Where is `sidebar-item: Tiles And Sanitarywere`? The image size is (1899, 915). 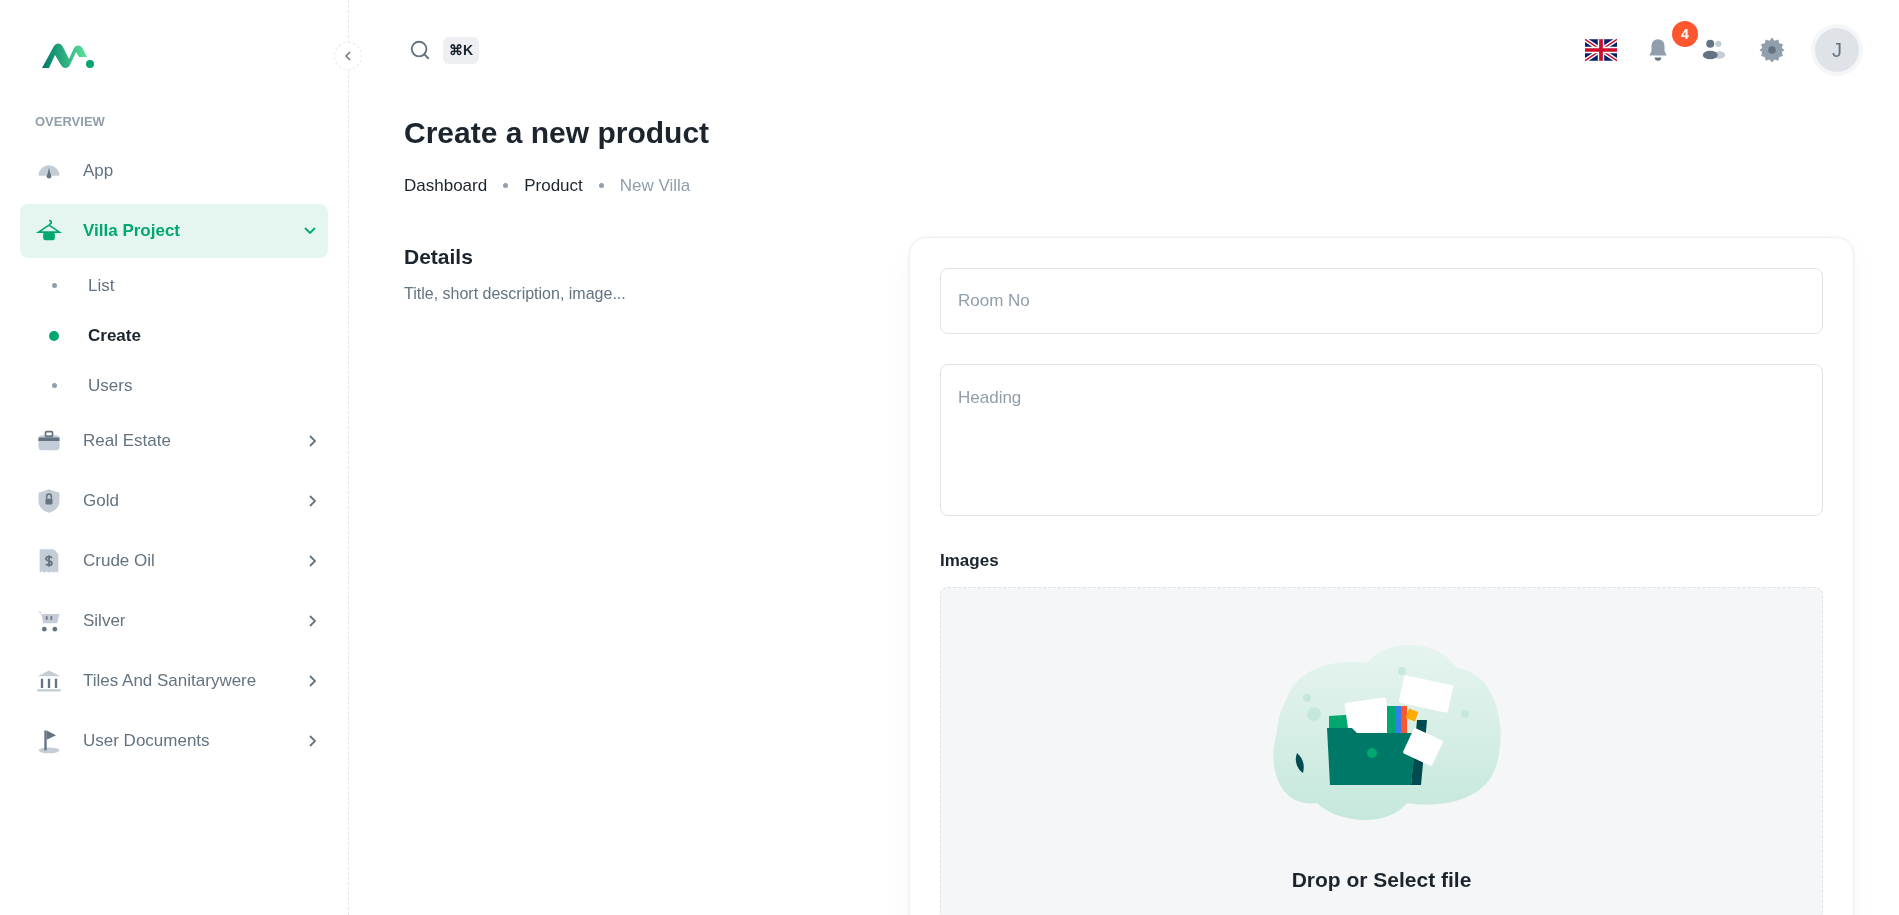 sidebar-item: Tiles And Sanitarywere is located at coordinates (174, 680).